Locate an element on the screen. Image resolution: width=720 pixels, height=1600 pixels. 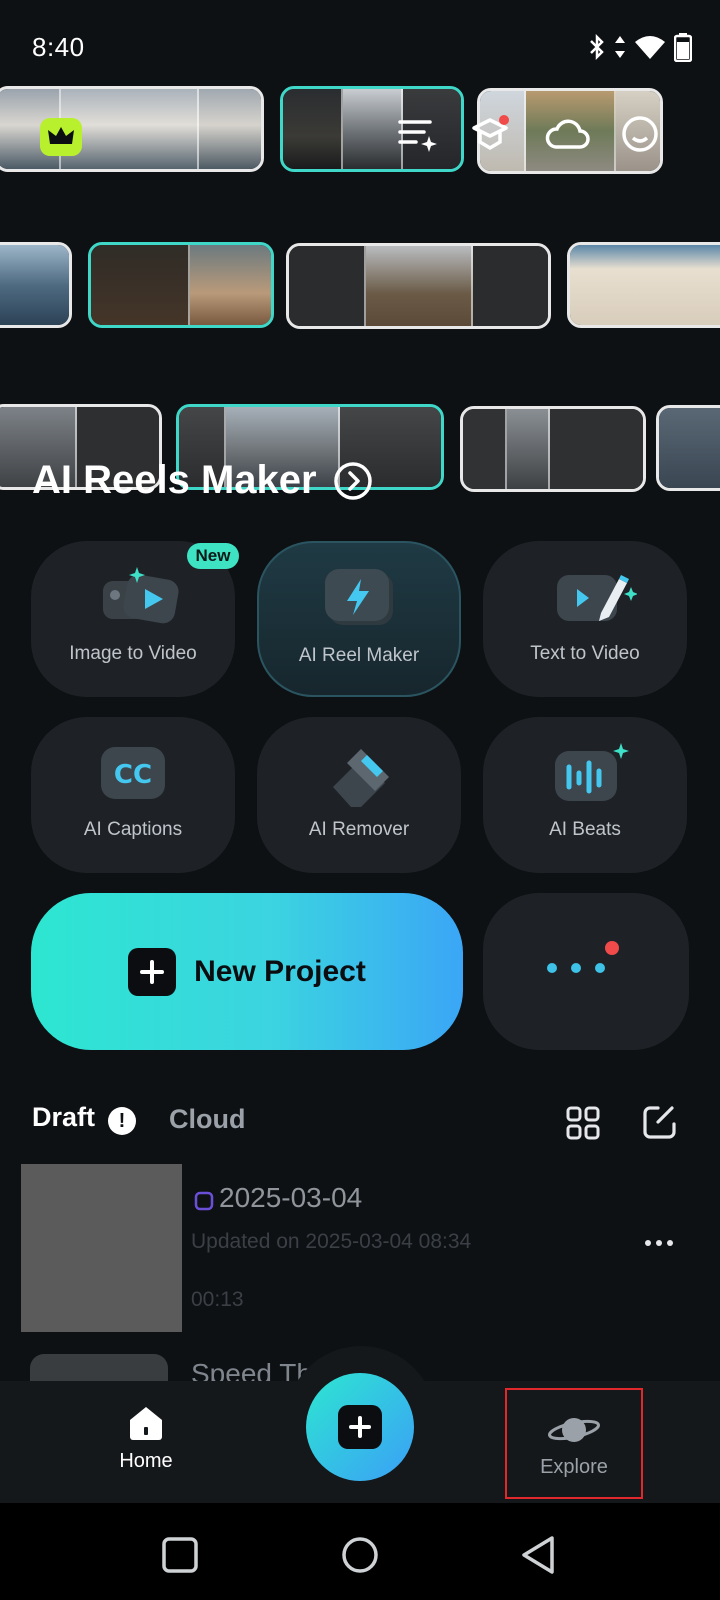
nav-explore-label: Explore is located at coordinates (574, 1467).